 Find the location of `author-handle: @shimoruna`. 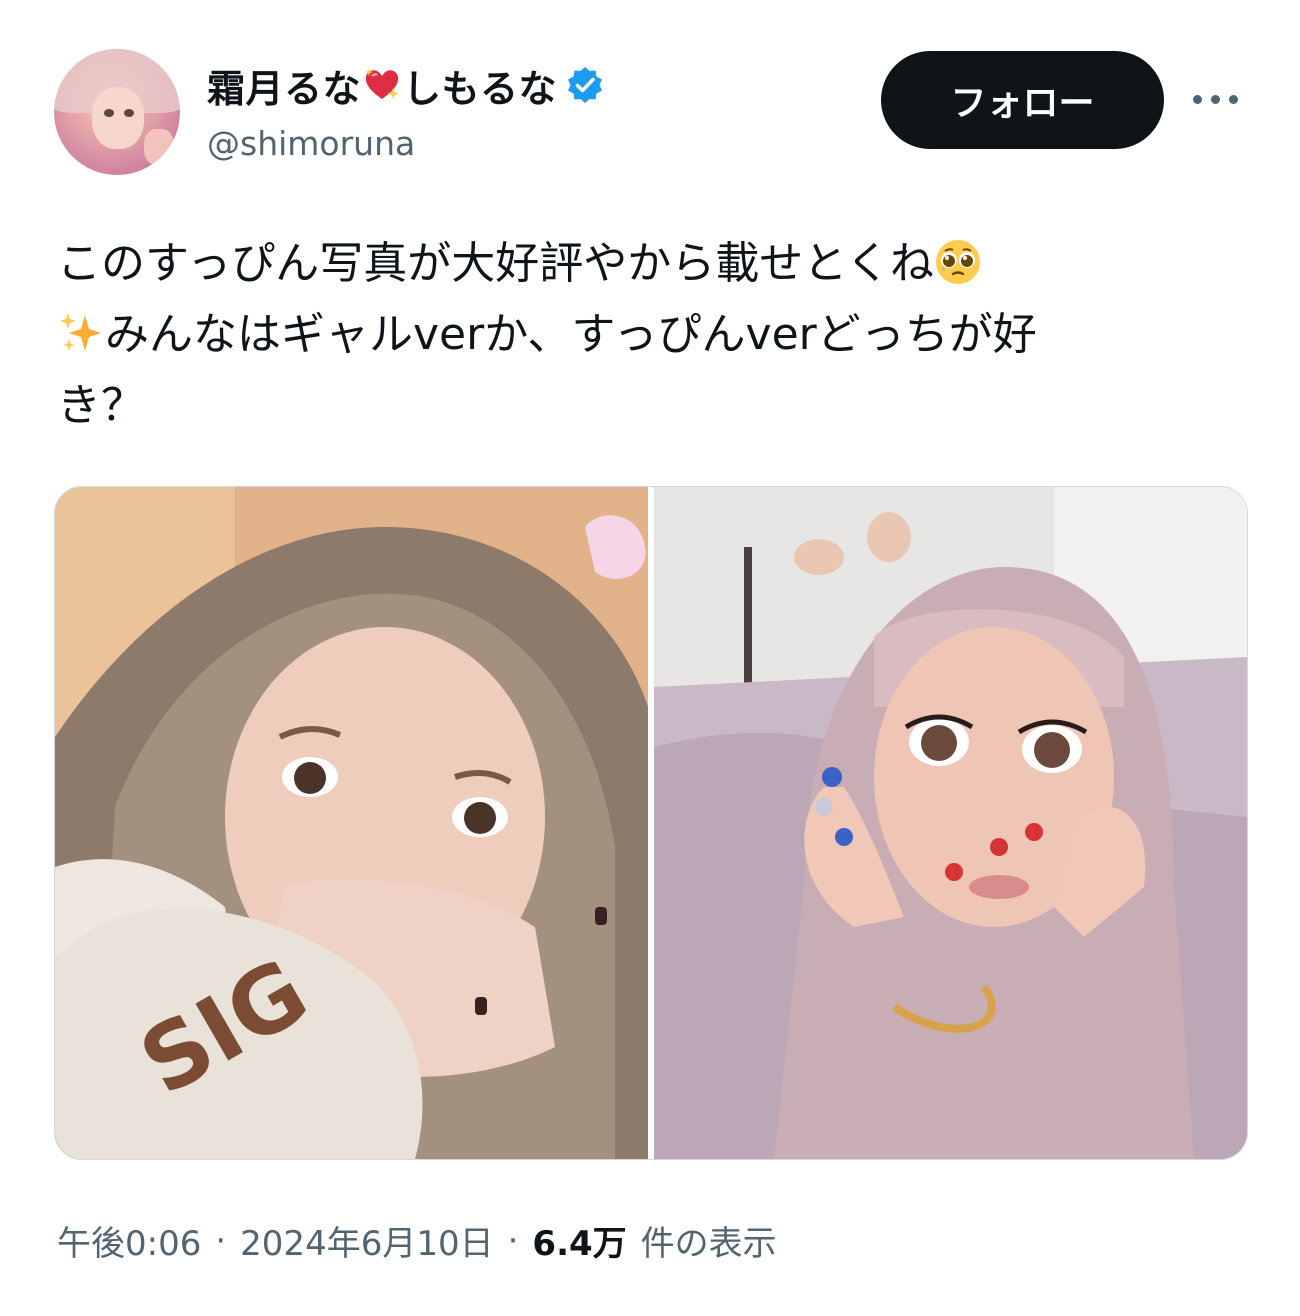

author-handle: @shimoruna is located at coordinates (311, 143).